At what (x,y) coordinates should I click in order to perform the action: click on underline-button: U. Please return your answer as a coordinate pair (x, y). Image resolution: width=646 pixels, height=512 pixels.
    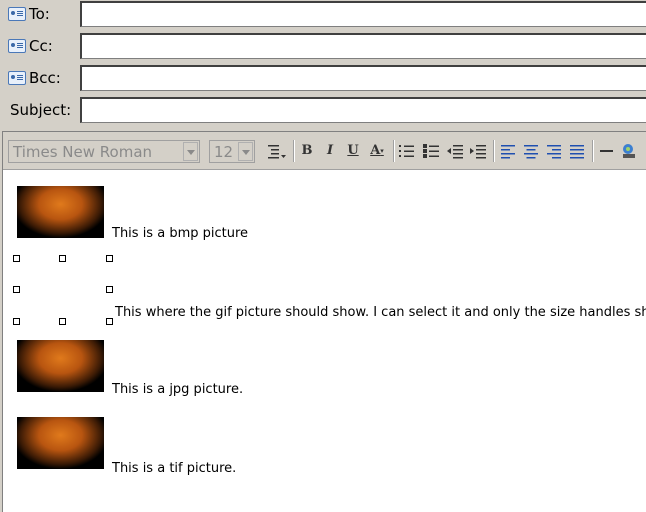
    Looking at the image, I should click on (353, 151).